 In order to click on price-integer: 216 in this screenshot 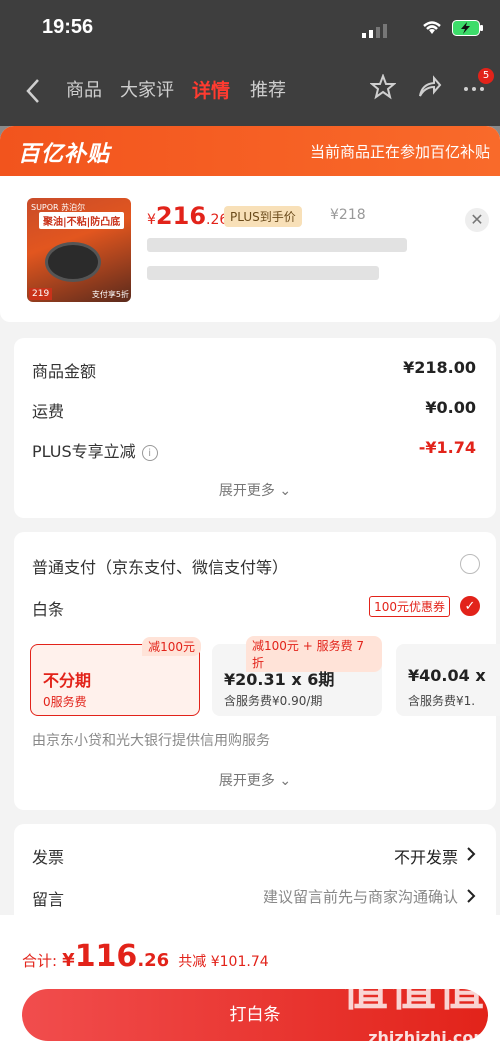, I will do `click(181, 216)`.